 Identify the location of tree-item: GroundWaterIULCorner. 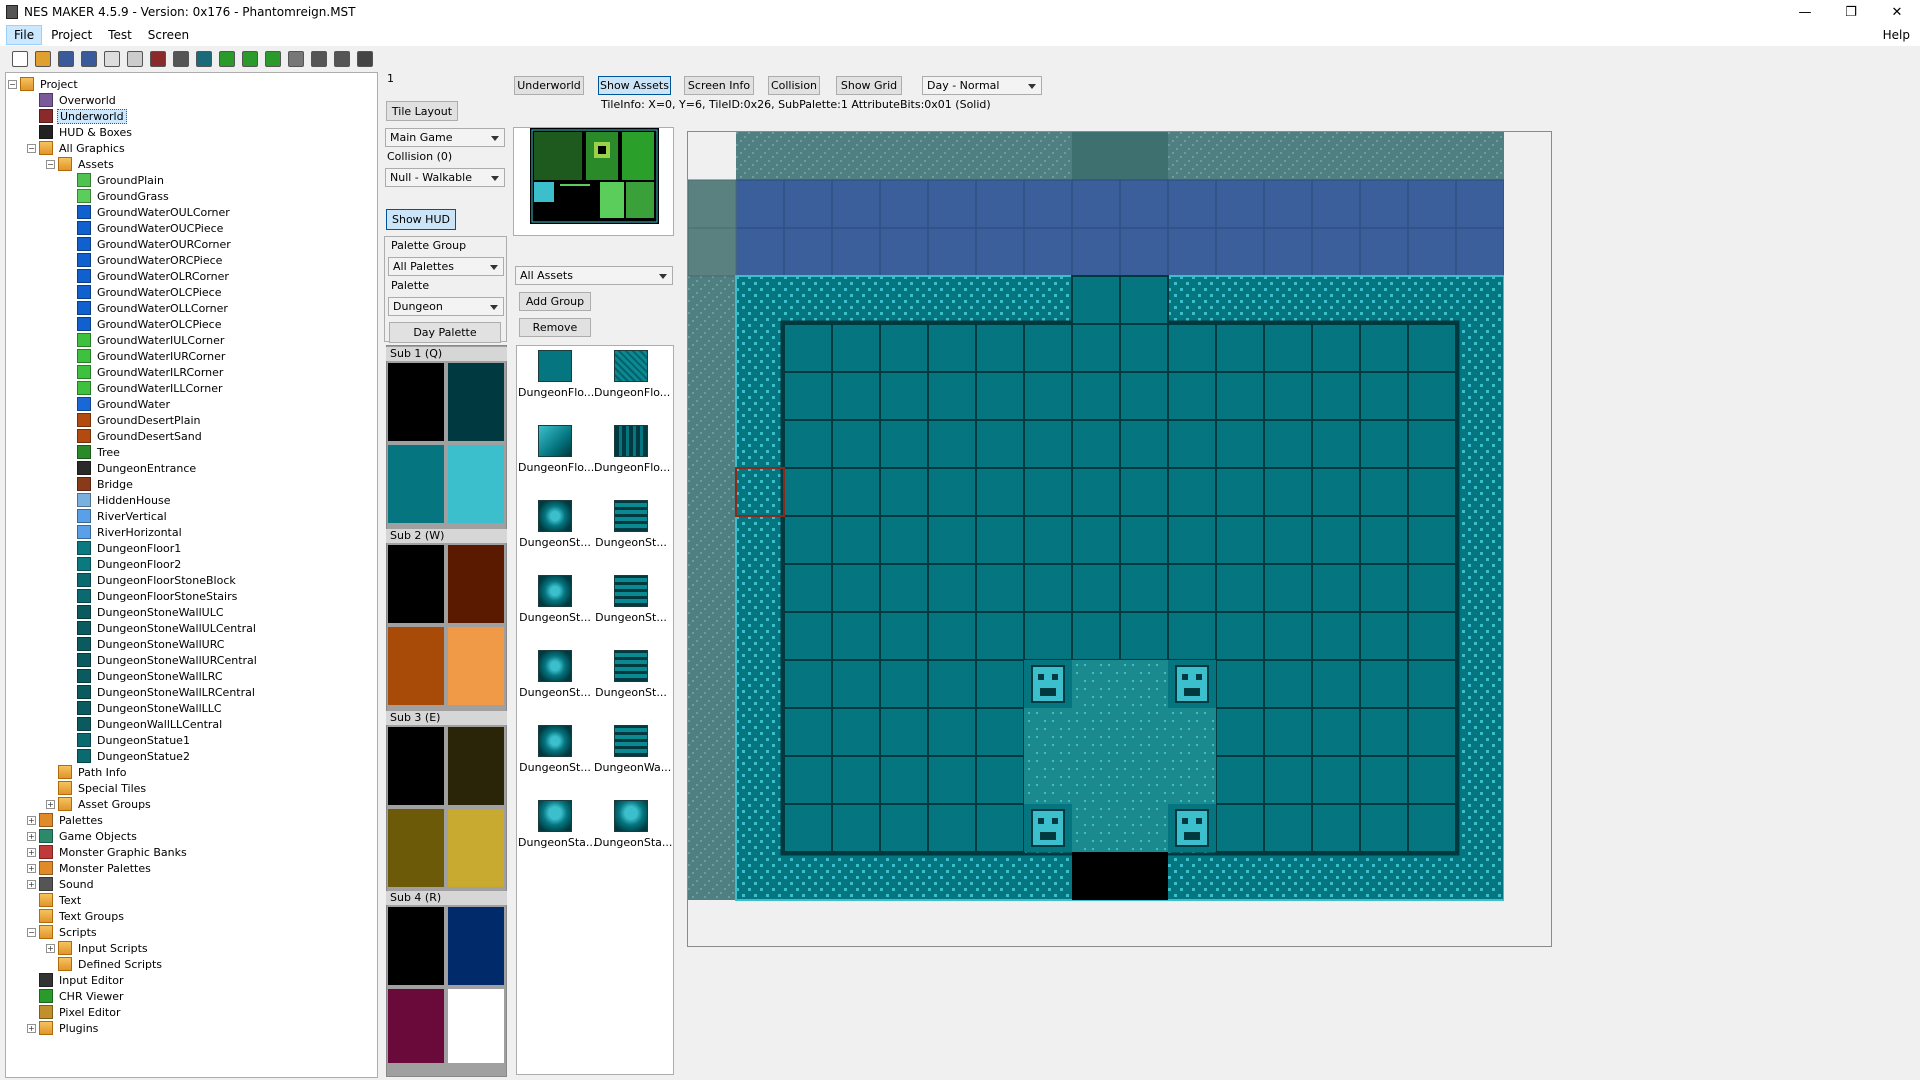
(145, 340).